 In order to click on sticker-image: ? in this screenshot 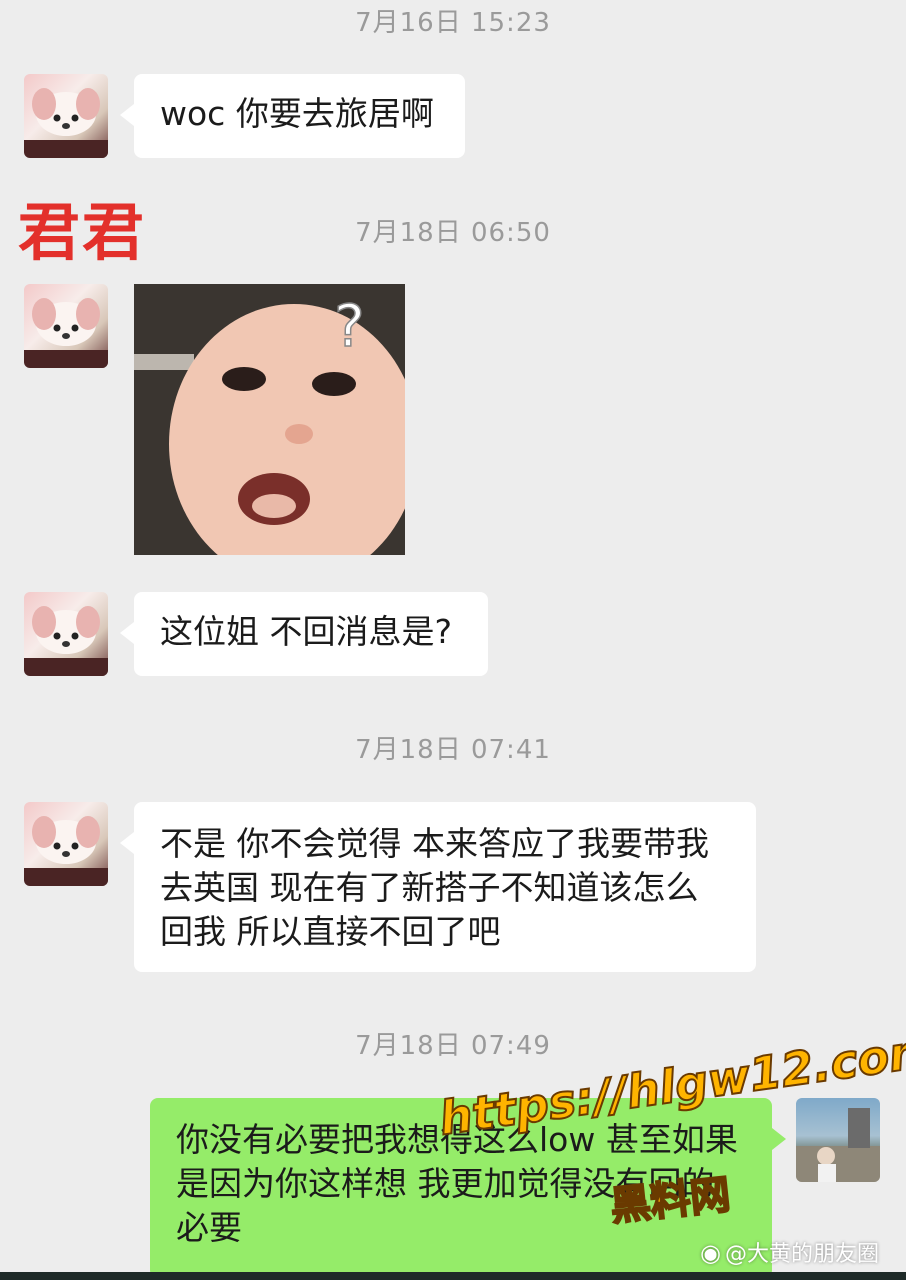, I will do `click(269, 419)`.